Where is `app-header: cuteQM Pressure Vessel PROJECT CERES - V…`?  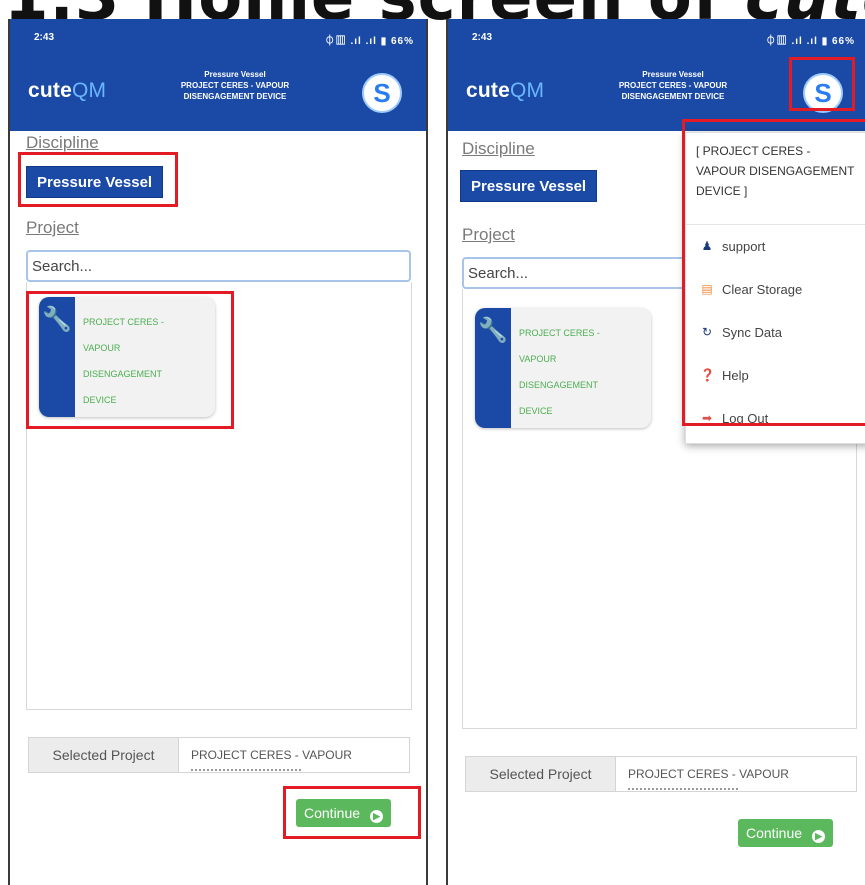
app-header: cuteQM Pressure Vessel PROJECT CERES - V… is located at coordinates (218, 94).